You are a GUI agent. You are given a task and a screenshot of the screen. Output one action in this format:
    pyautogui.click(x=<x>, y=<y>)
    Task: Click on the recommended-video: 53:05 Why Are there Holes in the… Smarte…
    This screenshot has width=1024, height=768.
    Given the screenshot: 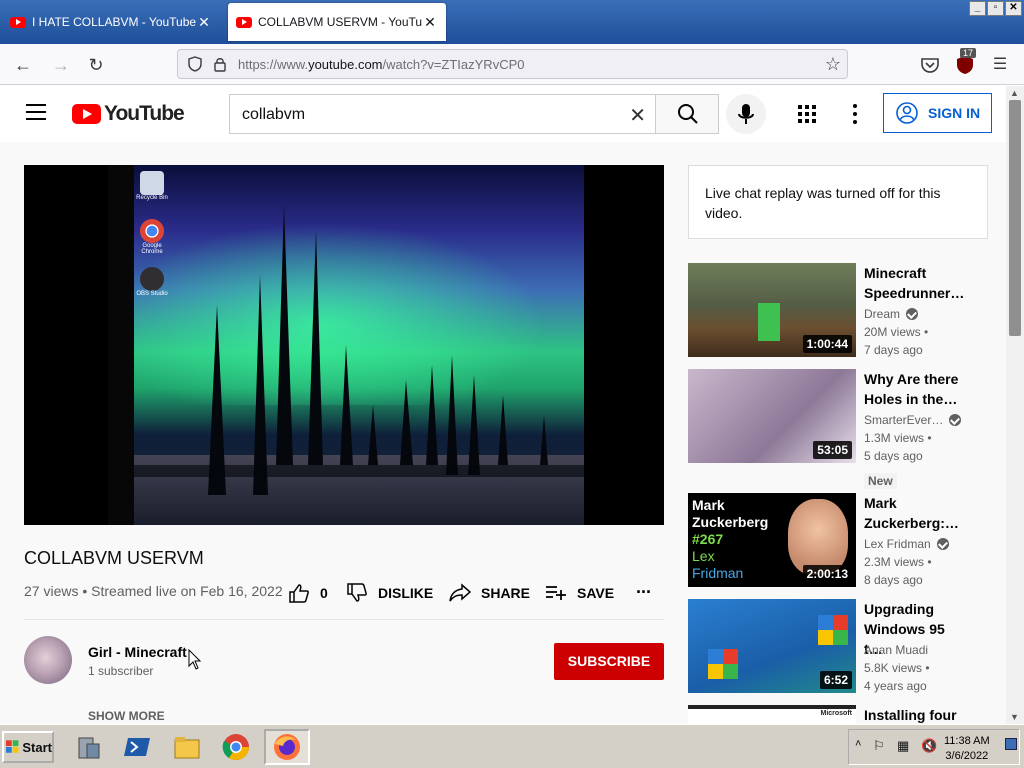 What is the action you would take?
    pyautogui.click(x=847, y=429)
    